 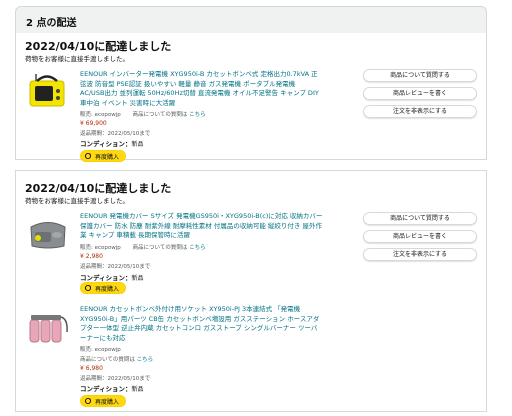 I want to click on title-line: ーナーにも対応, so click(x=103, y=337).